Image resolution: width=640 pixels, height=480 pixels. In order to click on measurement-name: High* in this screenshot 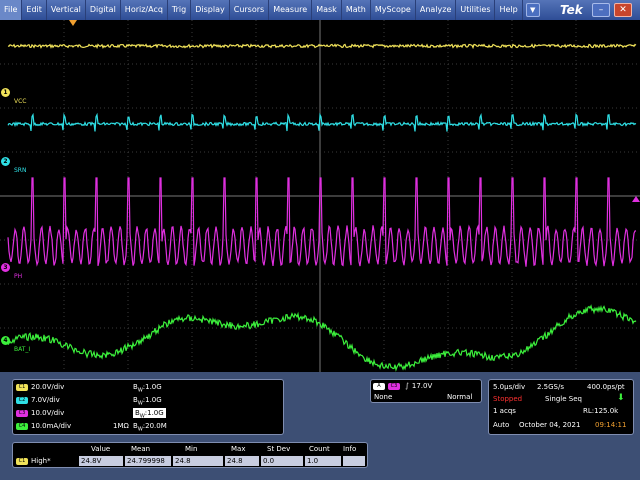, I will do `click(41, 461)`.